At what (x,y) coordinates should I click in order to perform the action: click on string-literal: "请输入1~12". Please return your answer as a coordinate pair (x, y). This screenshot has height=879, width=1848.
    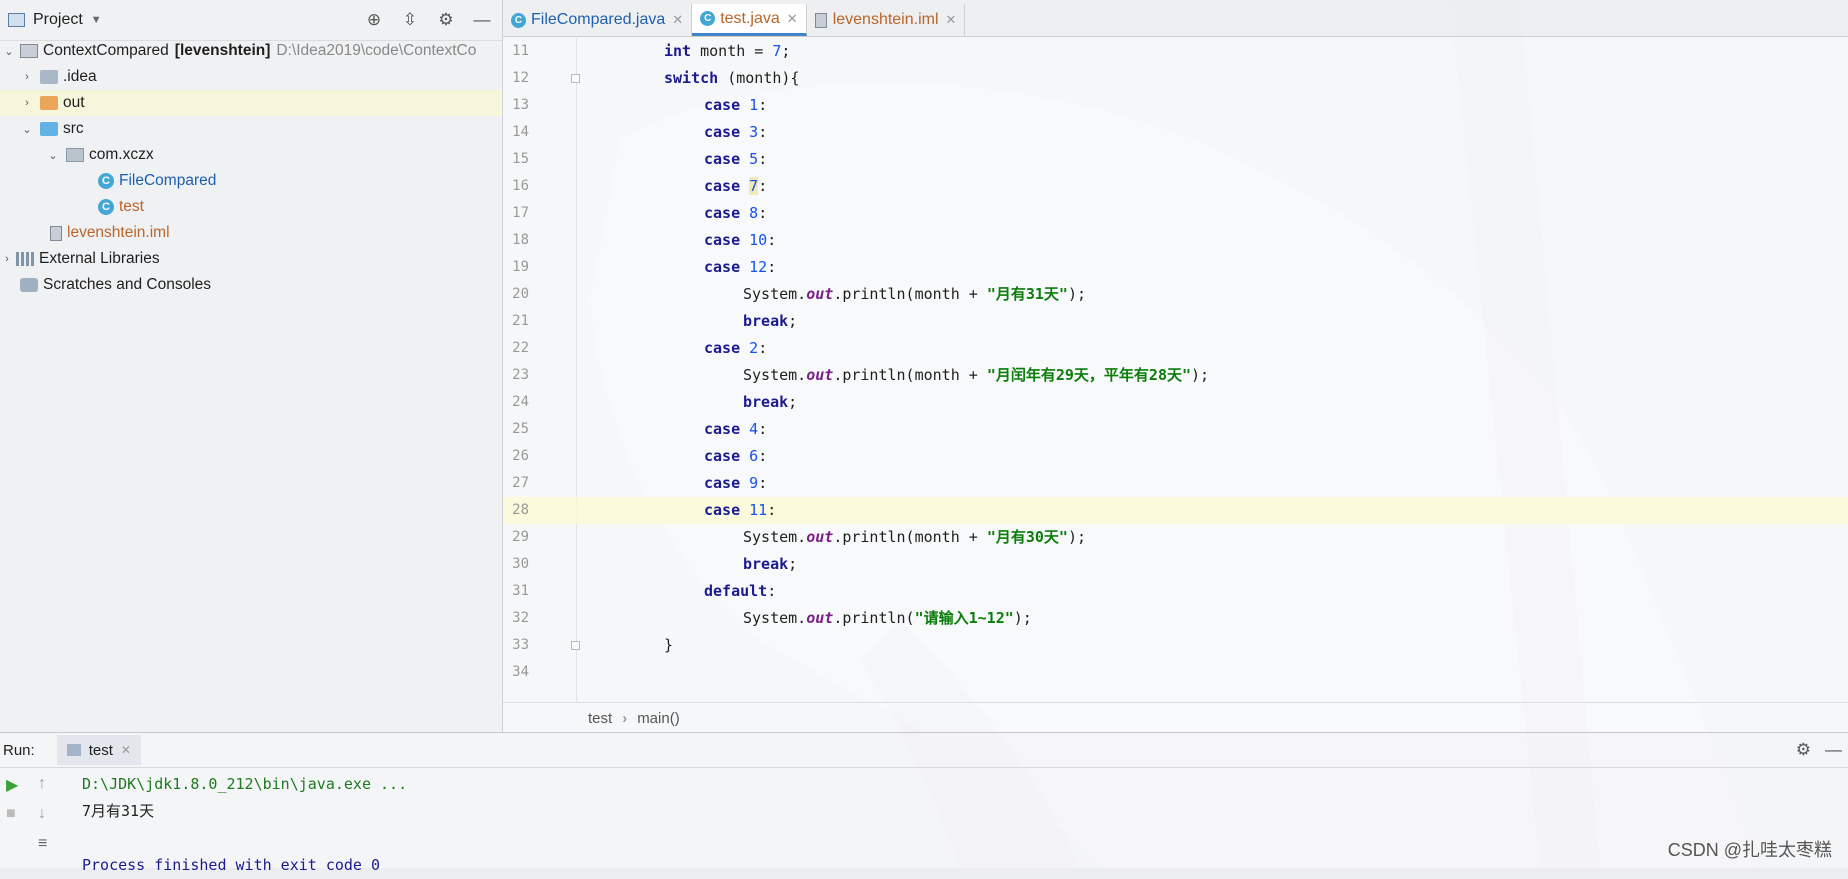
    Looking at the image, I should click on (964, 618).